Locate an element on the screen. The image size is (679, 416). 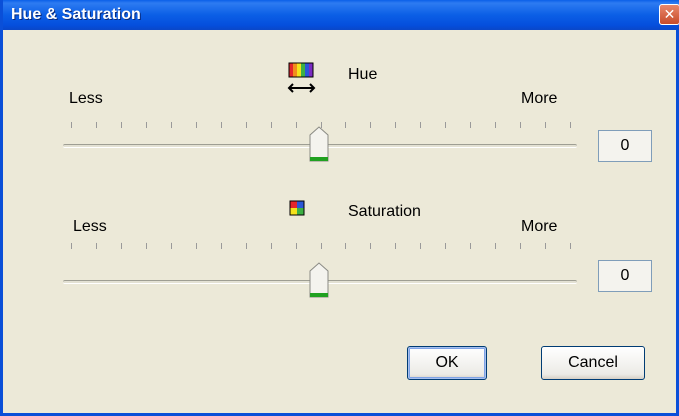
dialog-title: Hue & Saturation is located at coordinates (76, 14).